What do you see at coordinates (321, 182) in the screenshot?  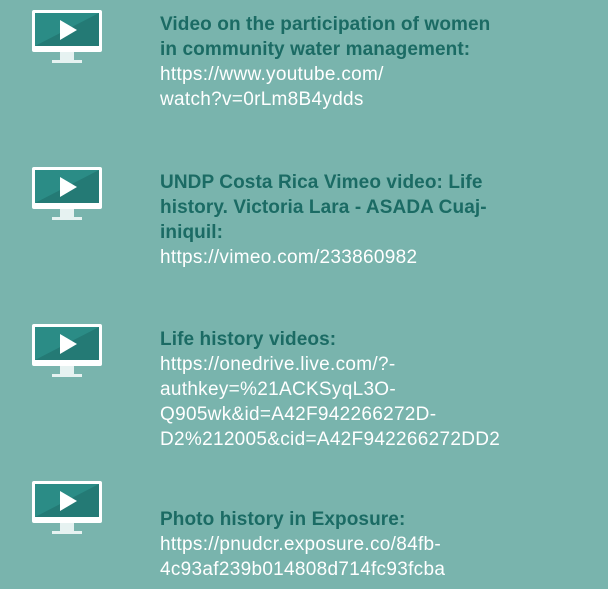 I see `title-line: UNDP Costa Rica Vimeo video: Life` at bounding box center [321, 182].